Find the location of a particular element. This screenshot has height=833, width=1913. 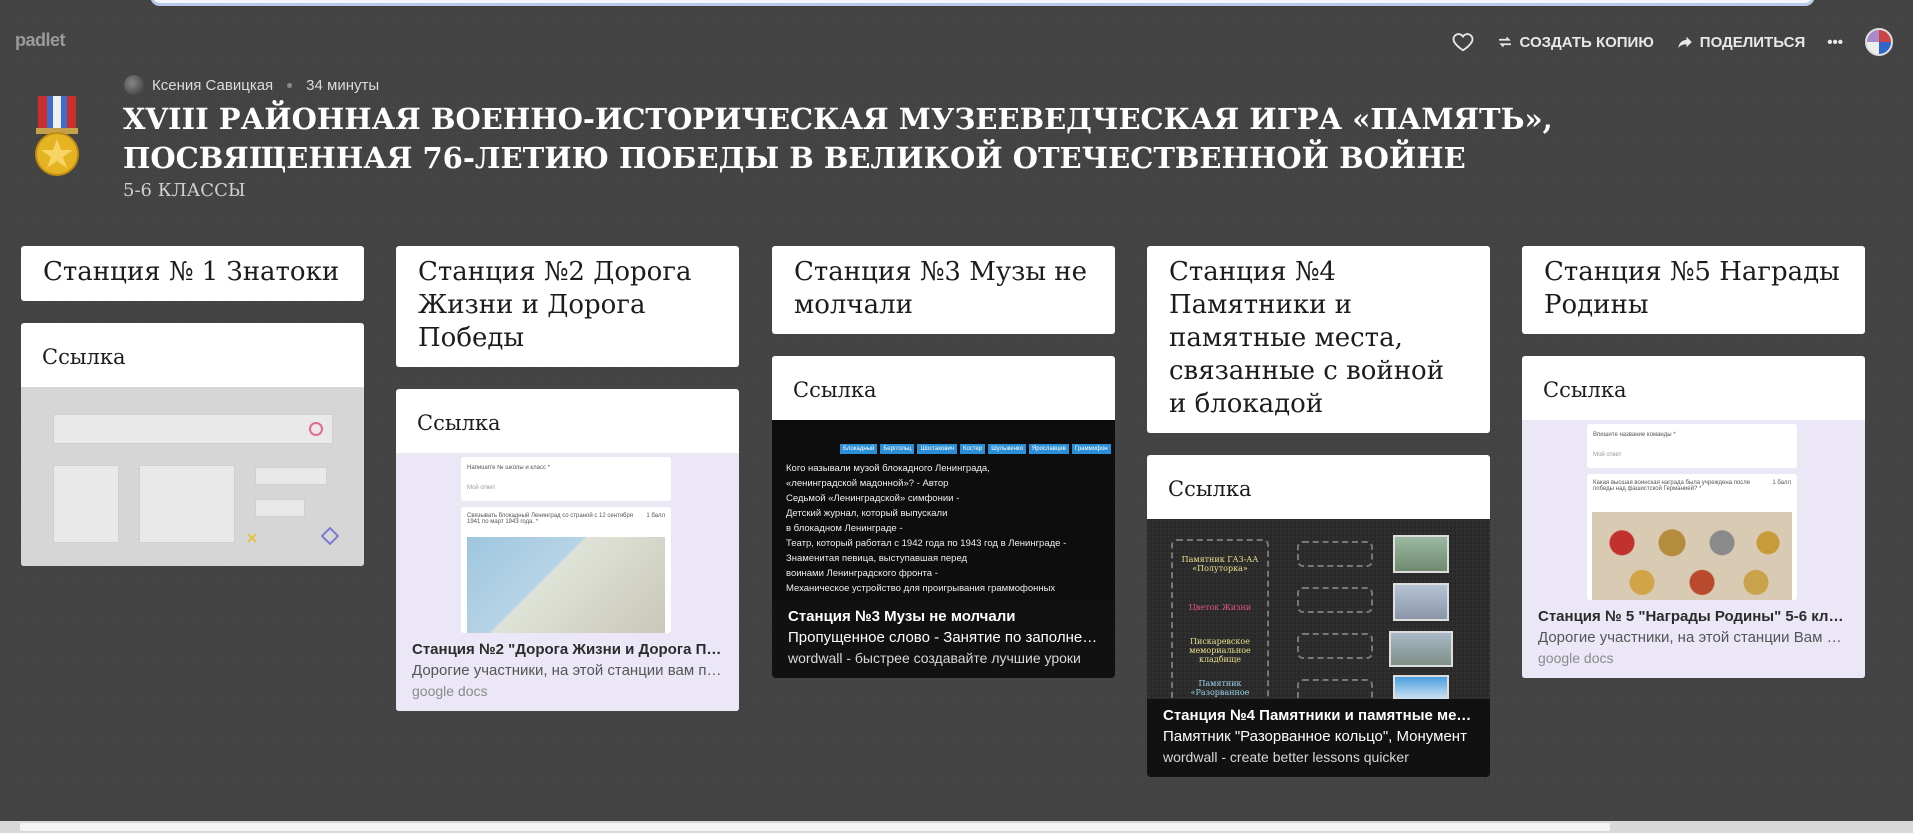

author-name: Ксения Савицкая is located at coordinates (212, 85).